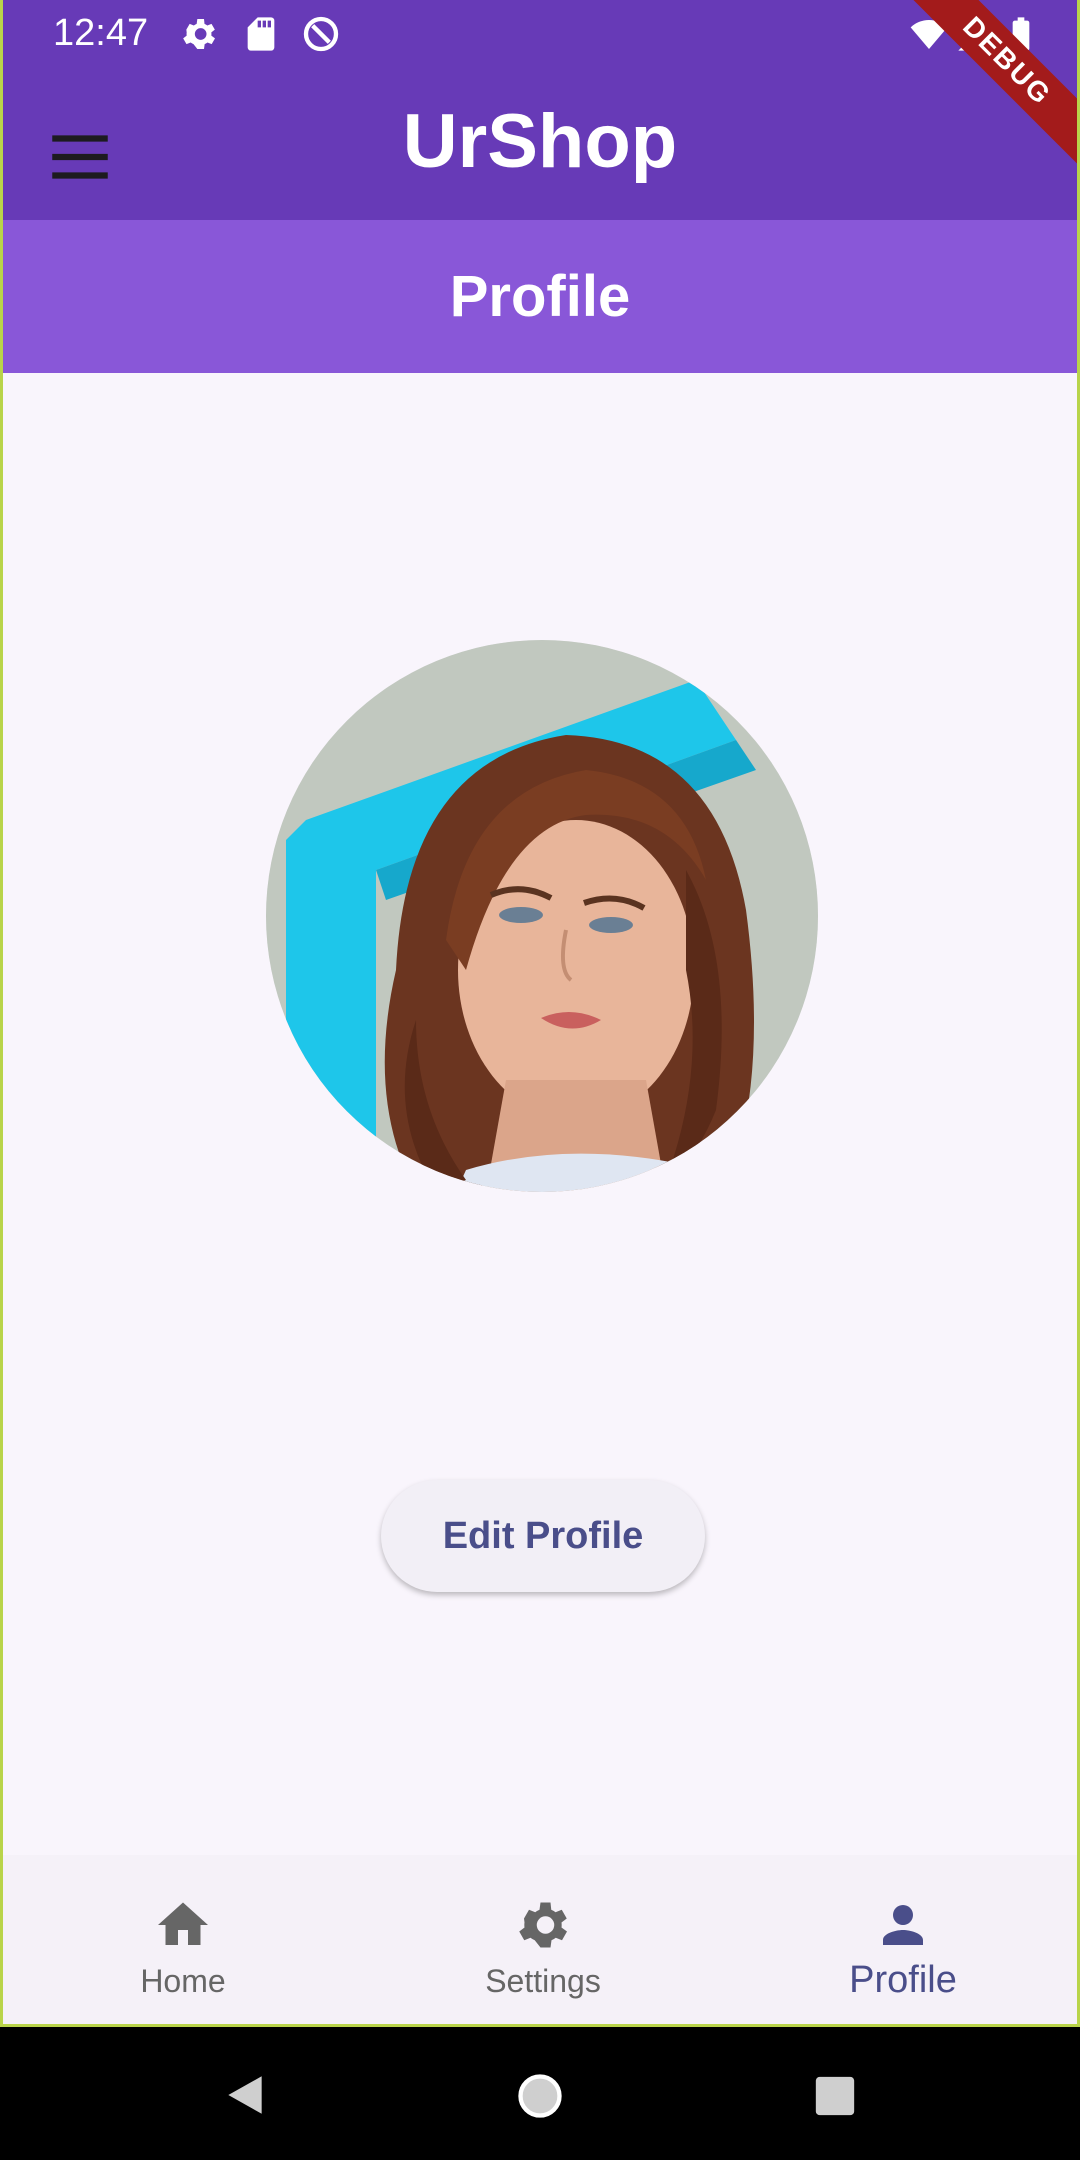 This screenshot has height=2160, width=1080. I want to click on avatar-photo, so click(542, 916).